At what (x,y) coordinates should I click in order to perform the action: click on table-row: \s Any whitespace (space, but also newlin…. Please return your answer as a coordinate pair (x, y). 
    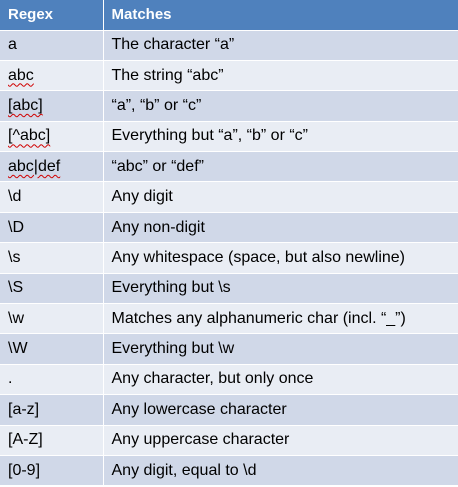
    Looking at the image, I should click on (229, 258).